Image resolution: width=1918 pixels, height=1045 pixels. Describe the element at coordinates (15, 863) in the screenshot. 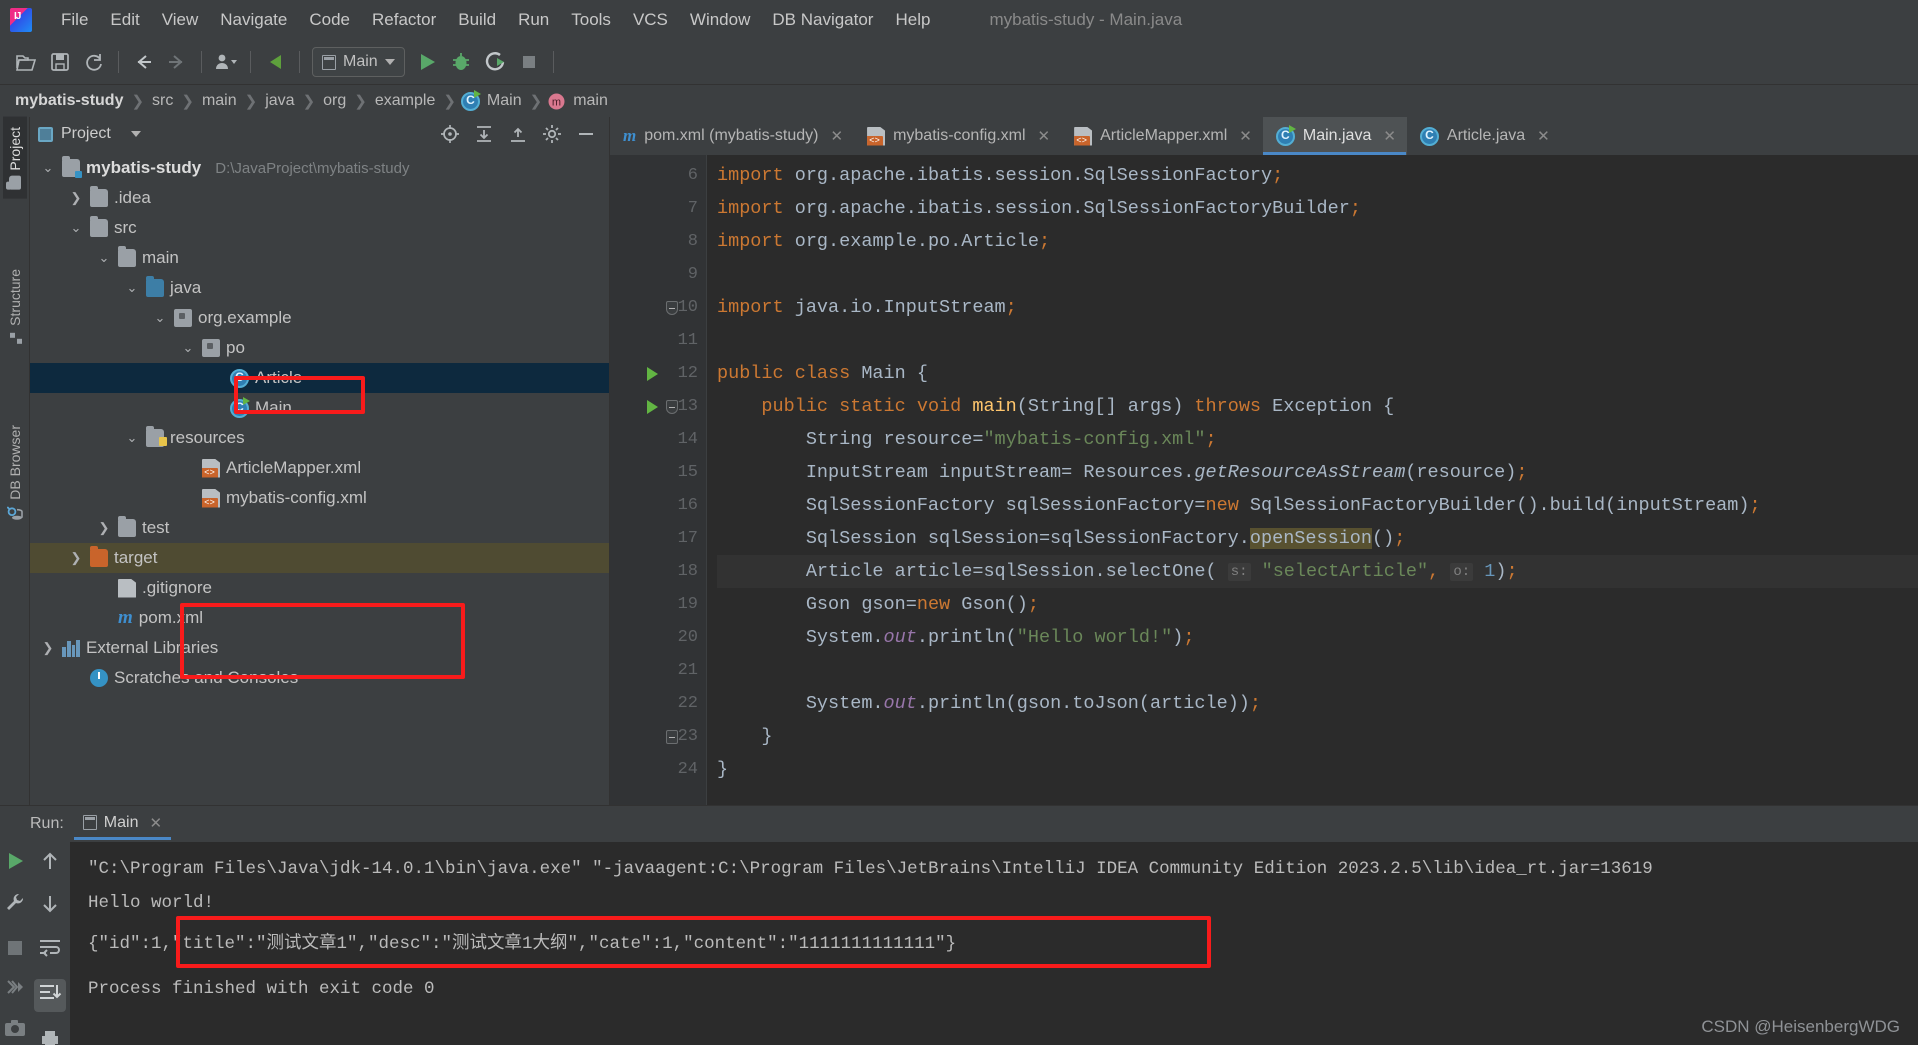

I see `rerun-icon` at that location.